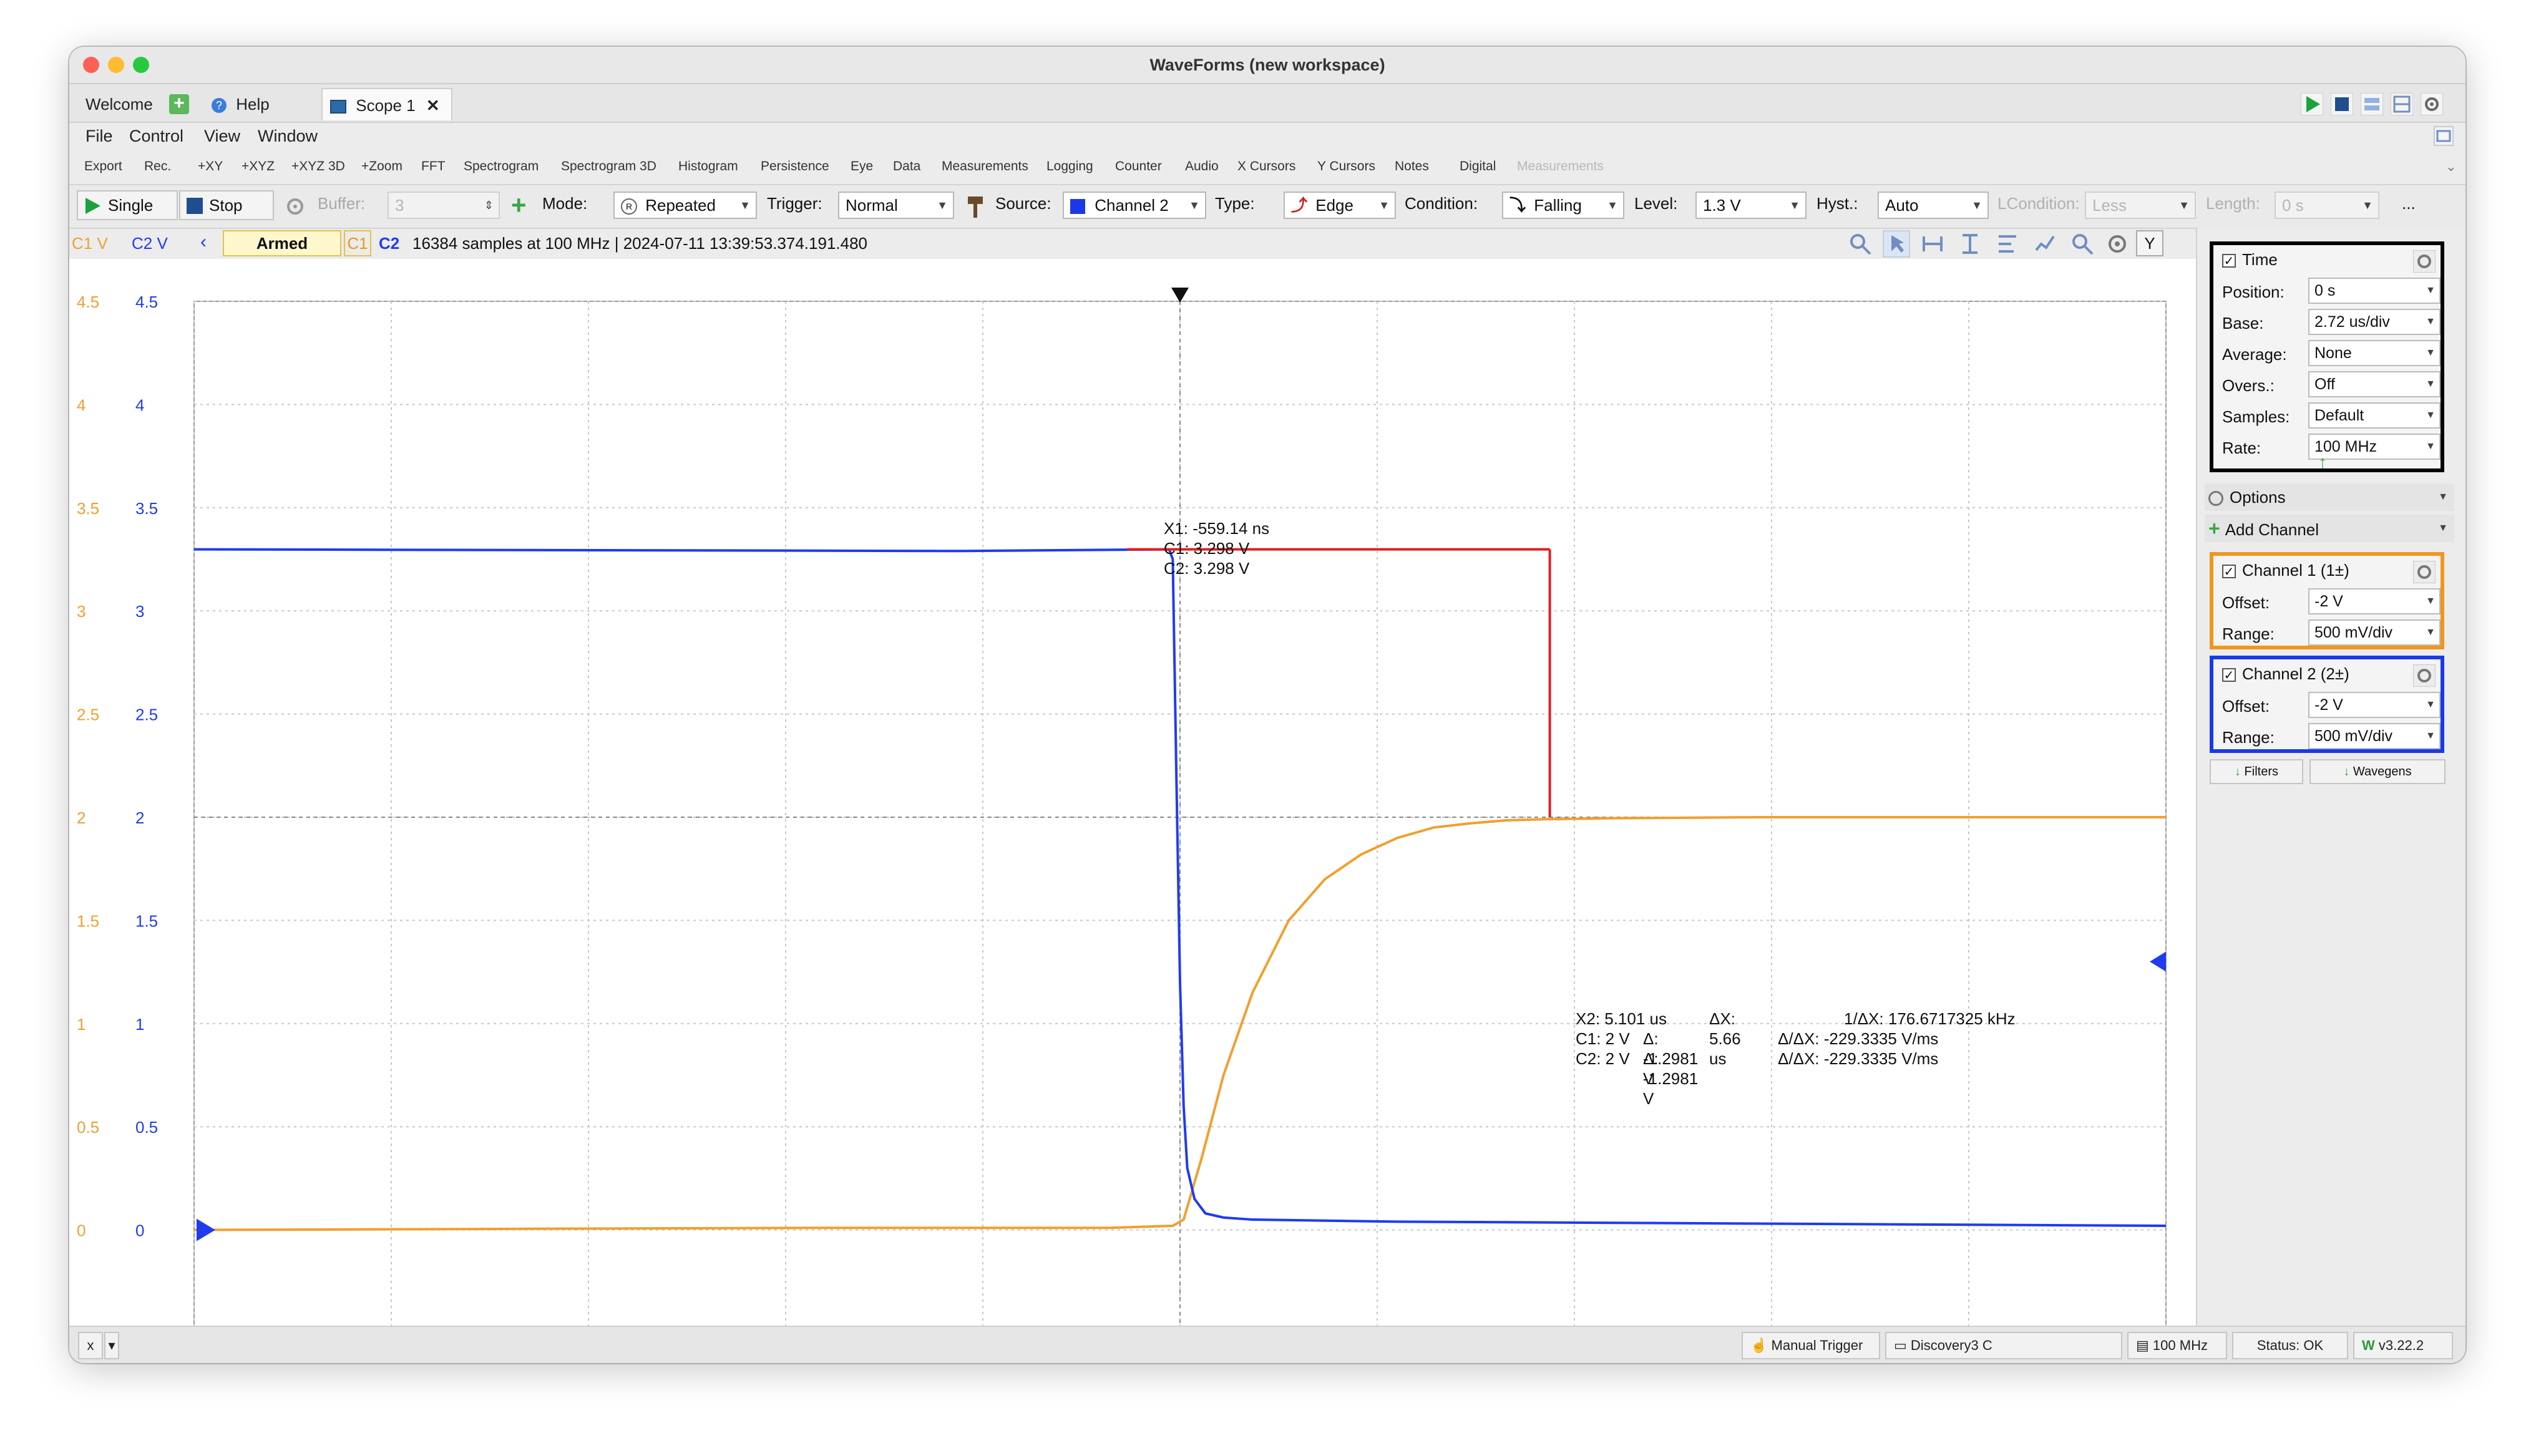 This screenshot has width=2536, height=1456. Describe the element at coordinates (389, 243) in the screenshot. I see `c2-badge: C2` at that location.